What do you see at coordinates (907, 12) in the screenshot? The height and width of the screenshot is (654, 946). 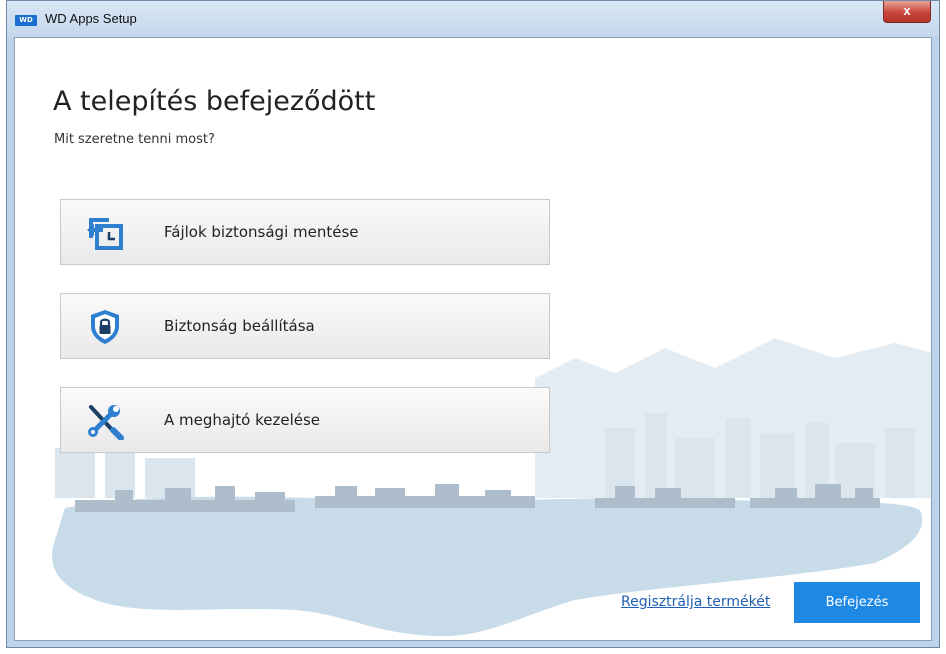 I see `close-button: x` at bounding box center [907, 12].